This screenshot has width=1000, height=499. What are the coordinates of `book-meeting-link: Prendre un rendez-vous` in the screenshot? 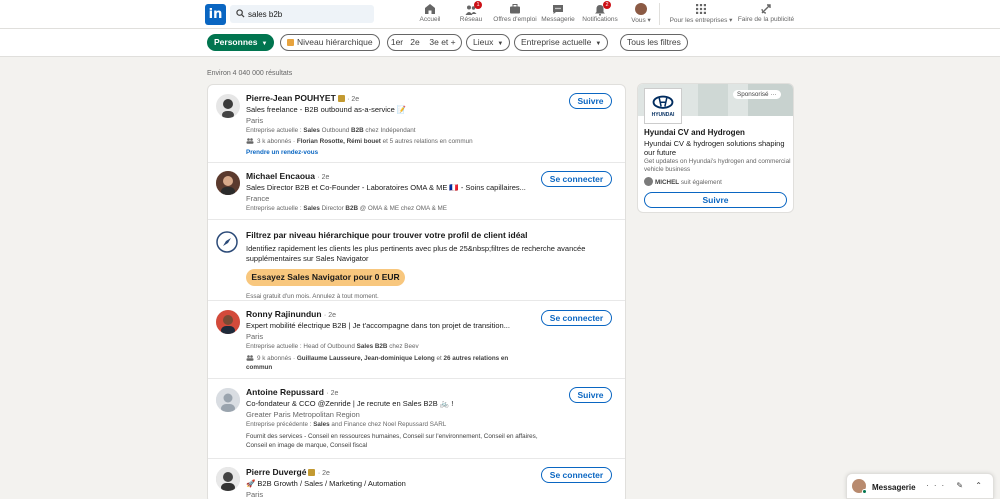 It's located at (282, 152).